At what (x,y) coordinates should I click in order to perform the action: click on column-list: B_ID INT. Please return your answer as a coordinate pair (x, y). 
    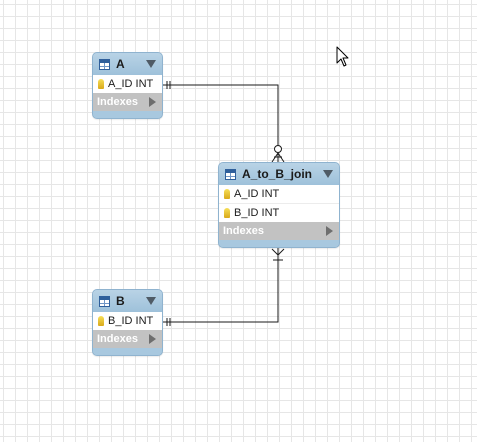
    Looking at the image, I should click on (127, 321).